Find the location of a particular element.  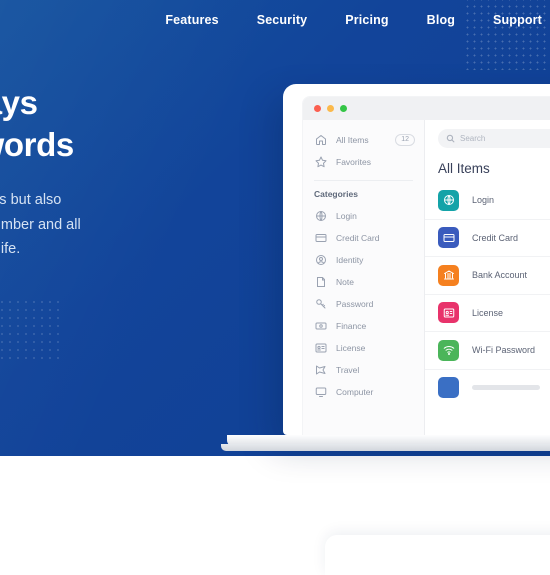

sidebar-label-identity: Identity is located at coordinates (350, 260).